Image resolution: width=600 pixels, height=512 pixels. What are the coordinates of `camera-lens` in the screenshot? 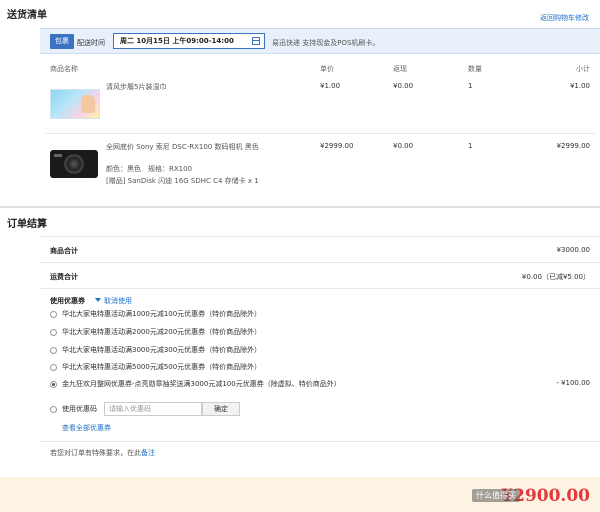 It's located at (74, 164).